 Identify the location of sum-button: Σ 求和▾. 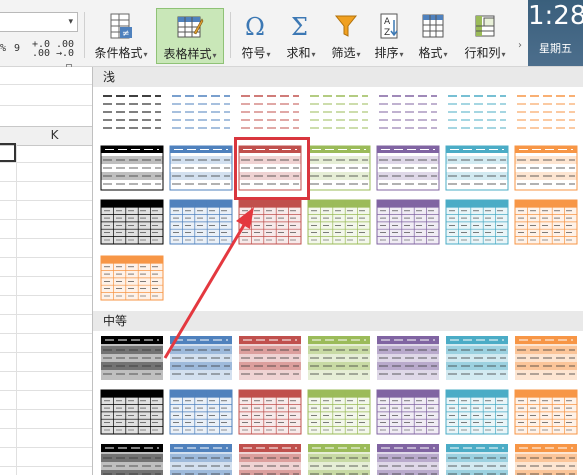
(301, 36).